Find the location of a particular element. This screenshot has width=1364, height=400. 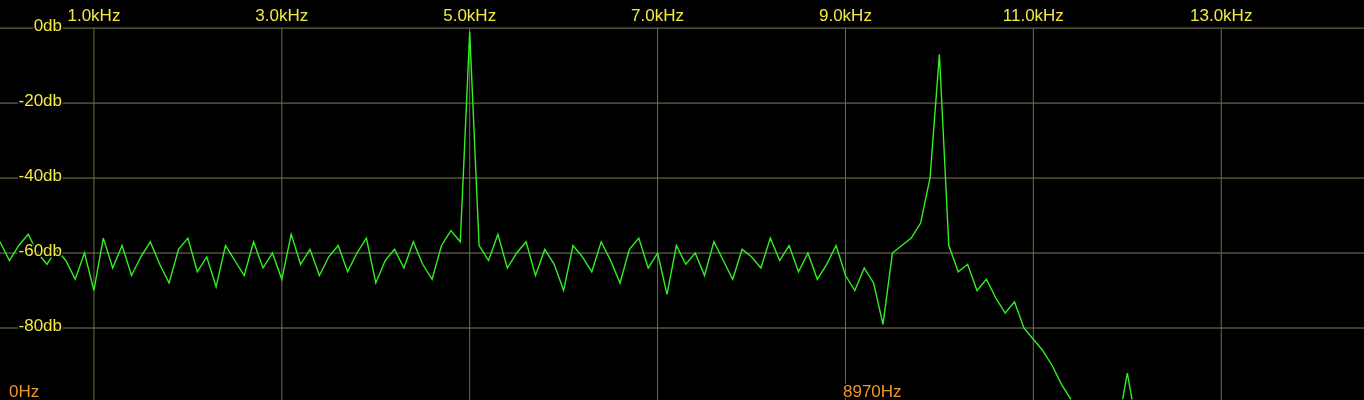

frequency-label: 11.0kHz is located at coordinates (1033, 15).